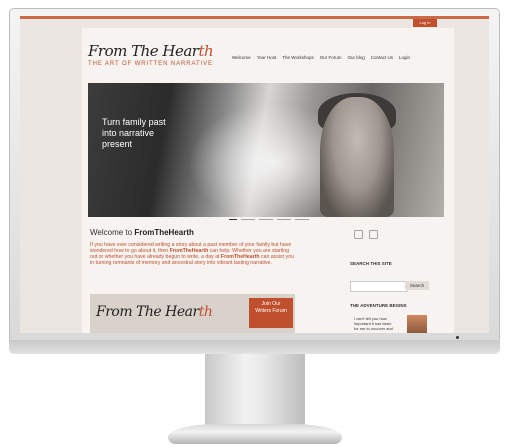 This screenshot has width=510, height=448. I want to click on join-line-1: Join Our, so click(271, 304).